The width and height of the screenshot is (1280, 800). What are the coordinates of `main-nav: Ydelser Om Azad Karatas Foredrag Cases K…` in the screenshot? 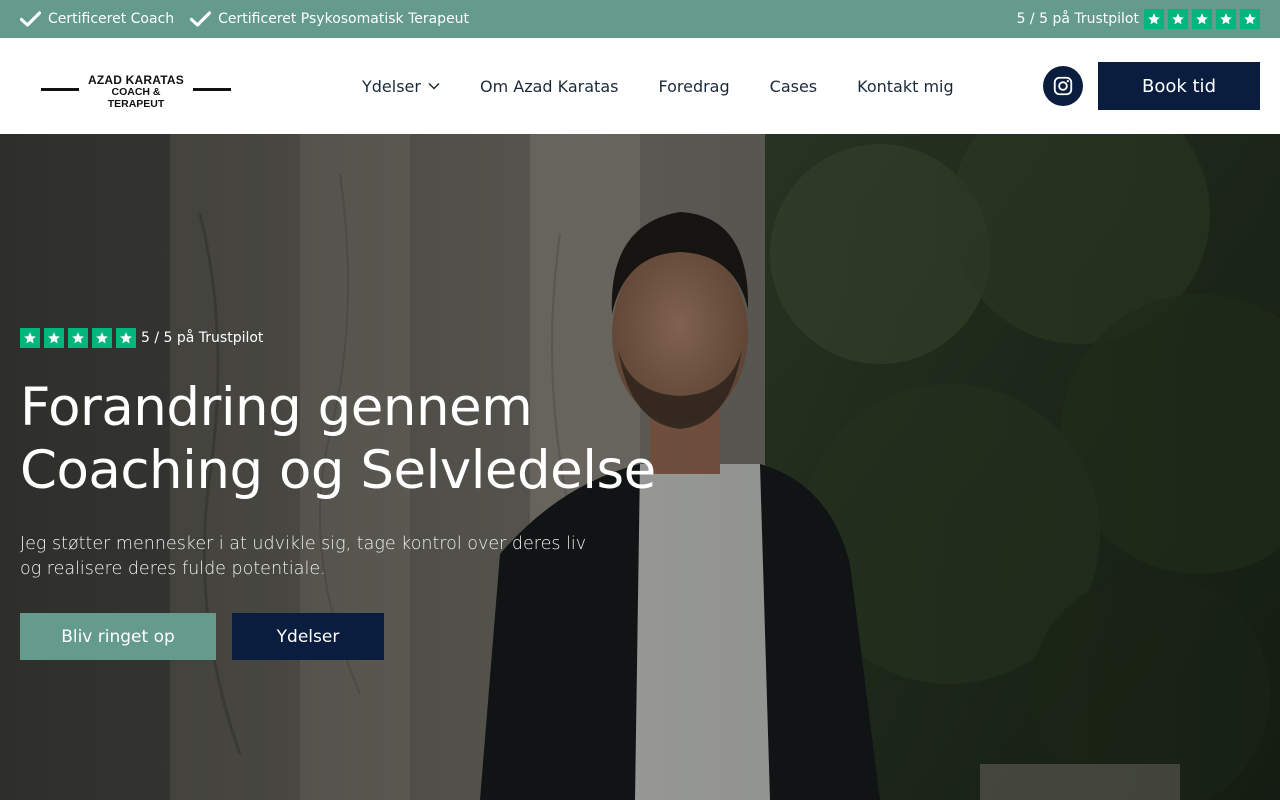 It's located at (658, 86).